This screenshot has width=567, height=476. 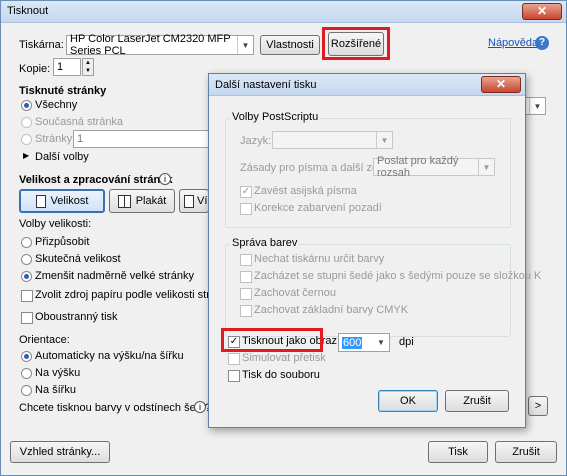 I want to click on print-to-file-label: Tisk do souboru, so click(x=281, y=375).